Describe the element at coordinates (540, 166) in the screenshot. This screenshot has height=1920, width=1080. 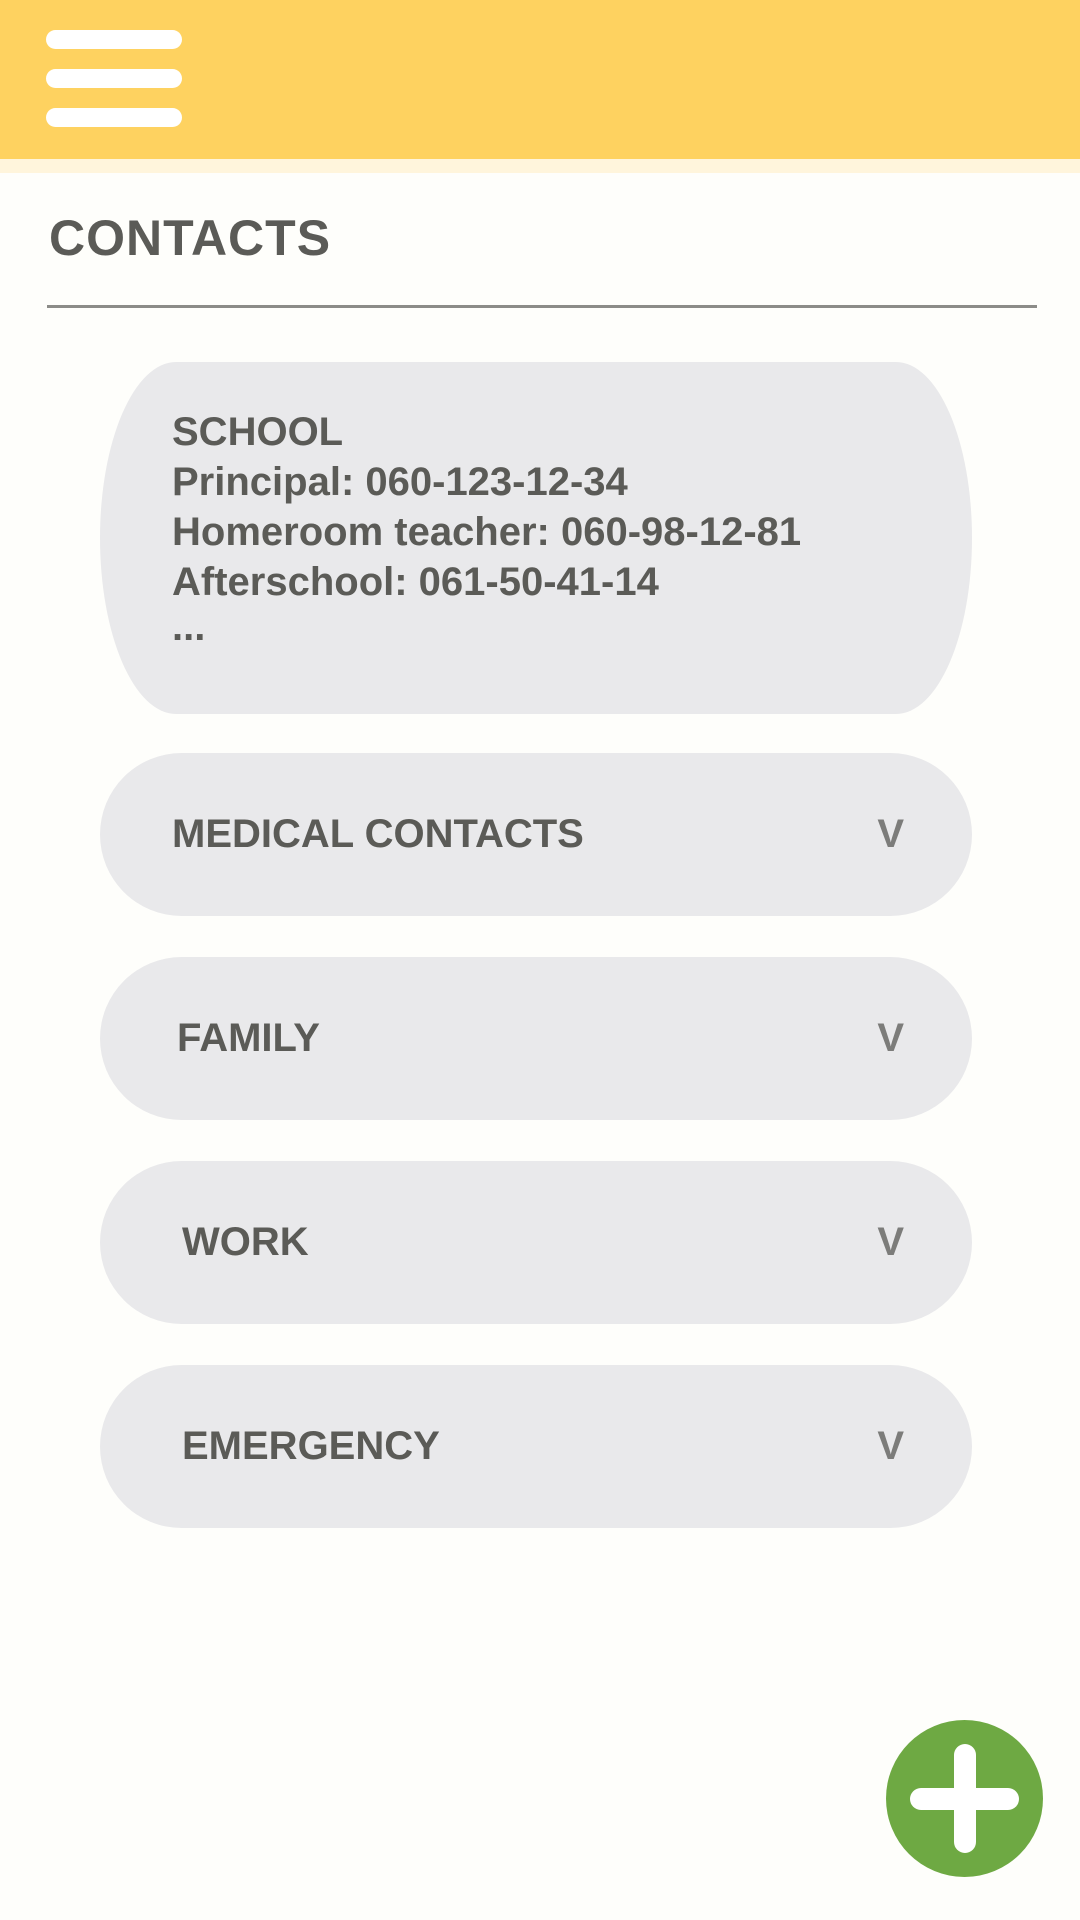
I see `top-app-bar-shadow` at that location.